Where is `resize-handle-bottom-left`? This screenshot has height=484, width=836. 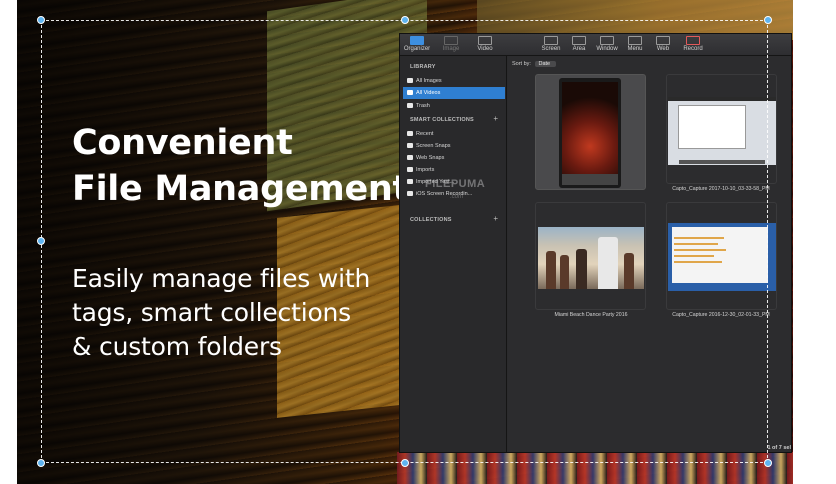
resize-handle-bottom-left is located at coordinates (41, 463).